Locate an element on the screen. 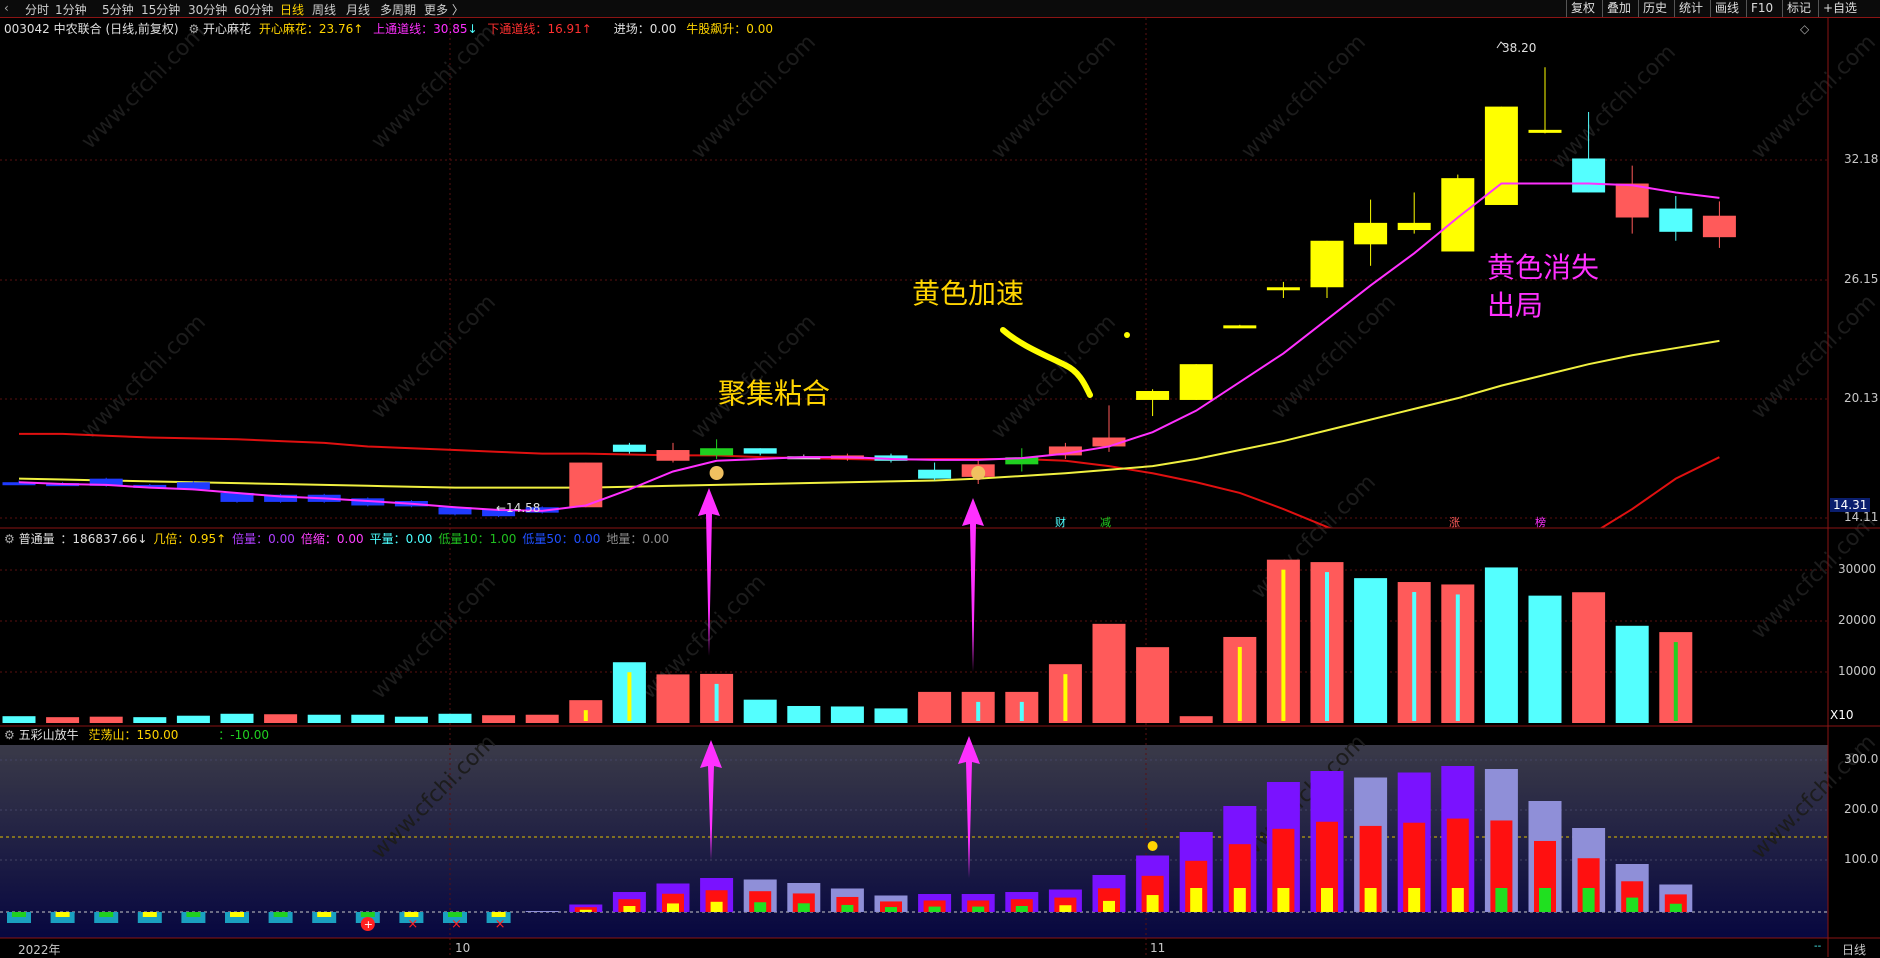 This screenshot has width=1880, height=958. ind1-value: 23.76 is located at coordinates (336, 29).